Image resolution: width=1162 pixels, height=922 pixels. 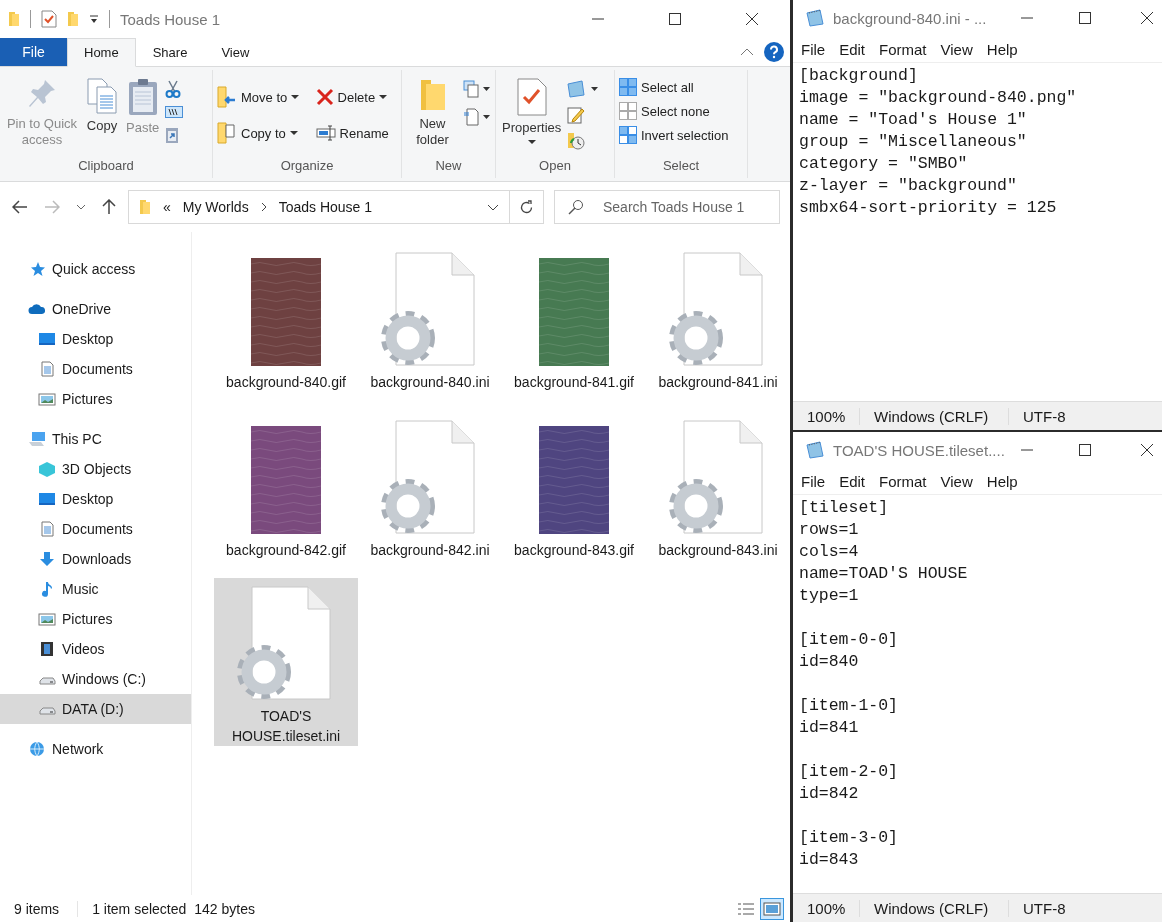 What do you see at coordinates (325, 133) in the screenshot?
I see `rename-icon` at bounding box center [325, 133].